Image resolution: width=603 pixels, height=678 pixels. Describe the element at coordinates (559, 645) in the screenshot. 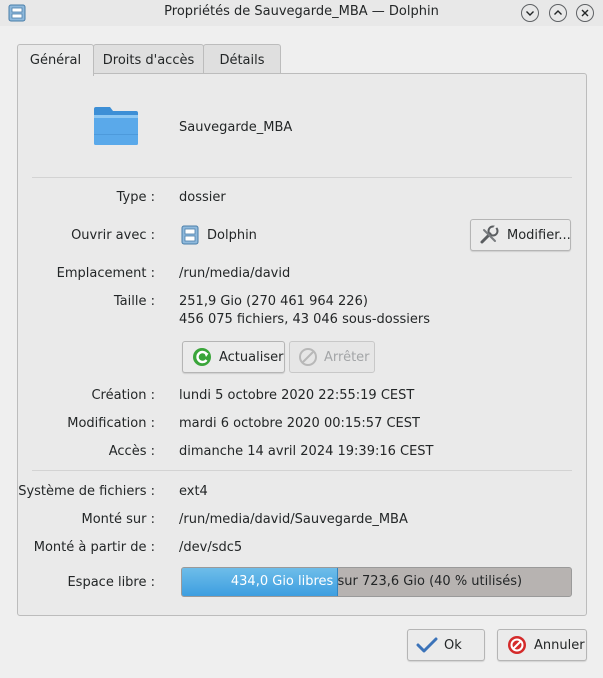

I see `cancel-button-label: Annuler` at that location.